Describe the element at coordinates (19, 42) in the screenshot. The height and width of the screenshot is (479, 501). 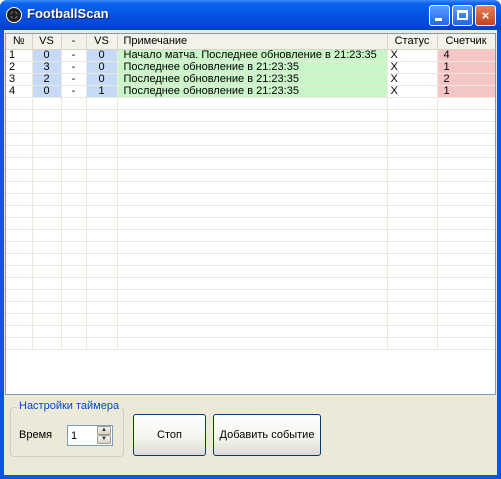
I see `column-header-number: №` at that location.